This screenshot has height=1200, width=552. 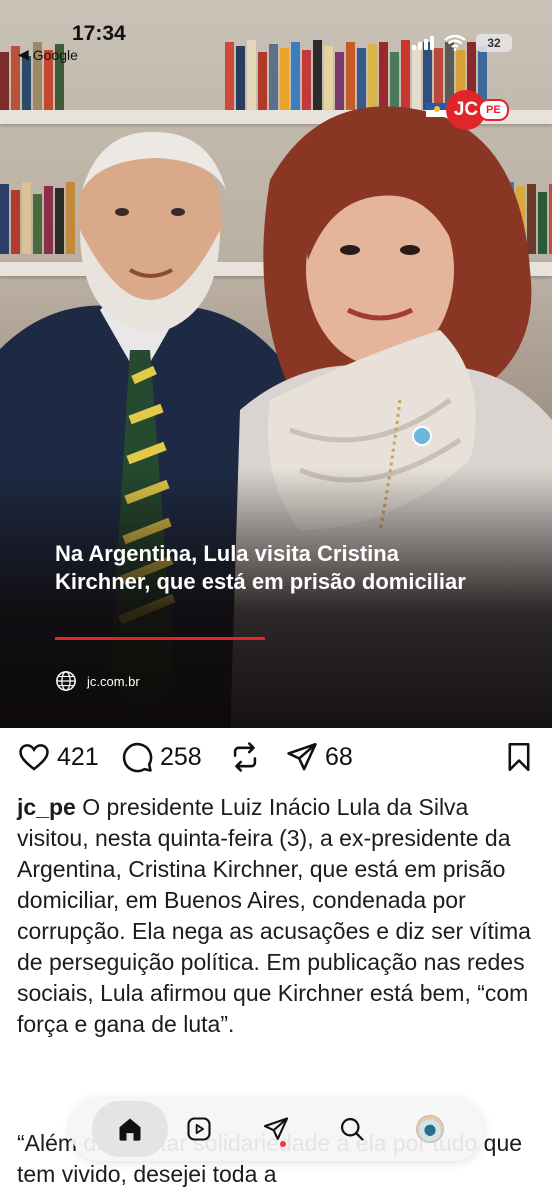 I want to click on heart-icon, so click(x=34, y=757).